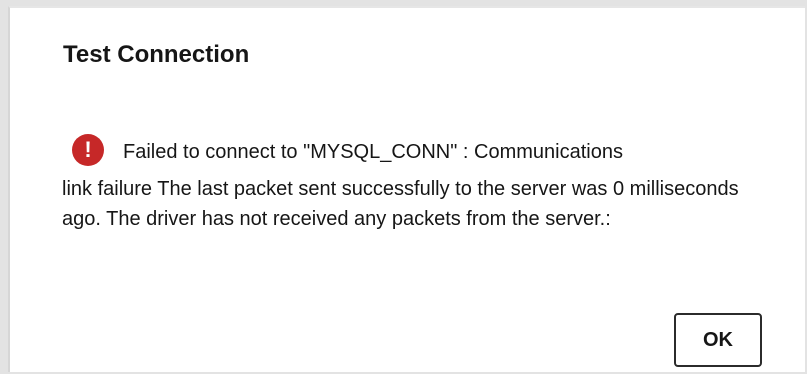  Describe the element at coordinates (88, 150) in the screenshot. I see `error-icon: !` at that location.